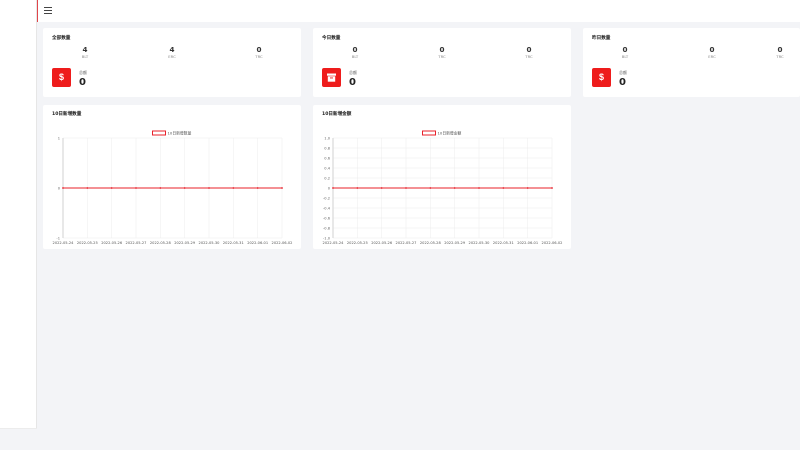 This screenshot has width=800, height=450. Describe the element at coordinates (327, 208) in the screenshot. I see `y-tick-label: -0.4` at that location.